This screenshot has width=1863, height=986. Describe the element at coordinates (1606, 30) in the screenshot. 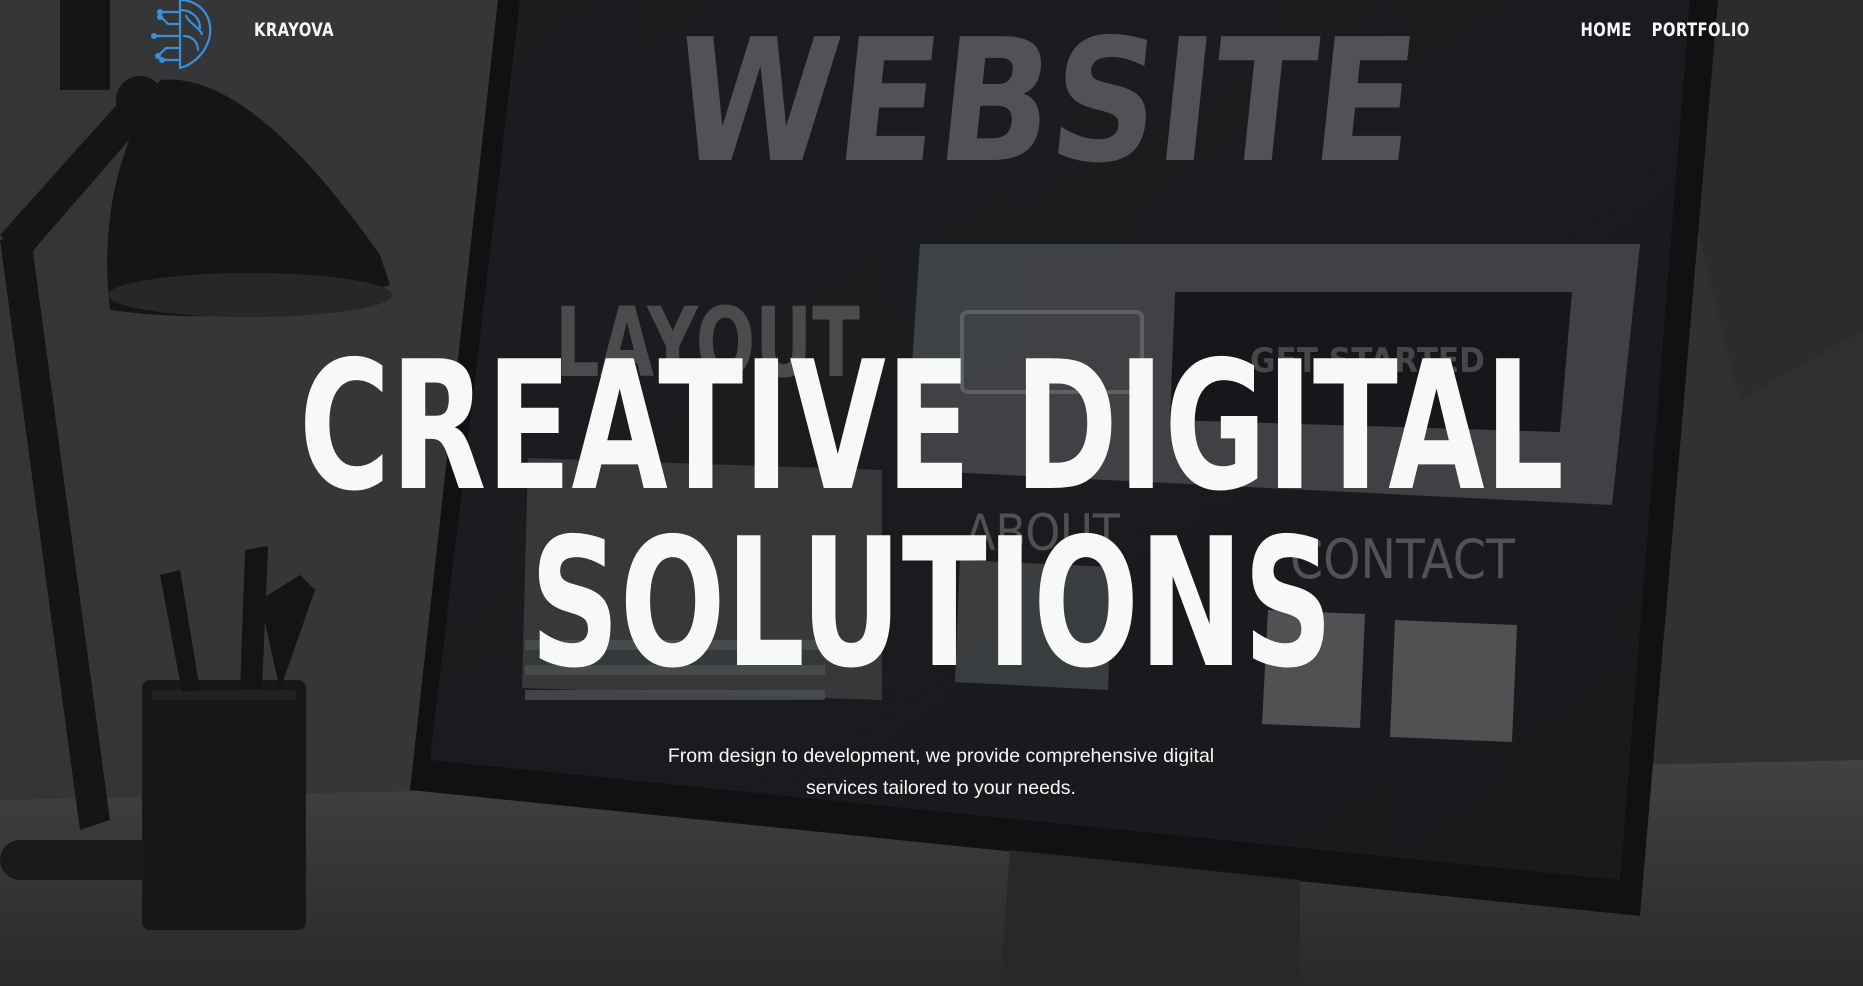

I see `nav-home-link: HOME` at that location.